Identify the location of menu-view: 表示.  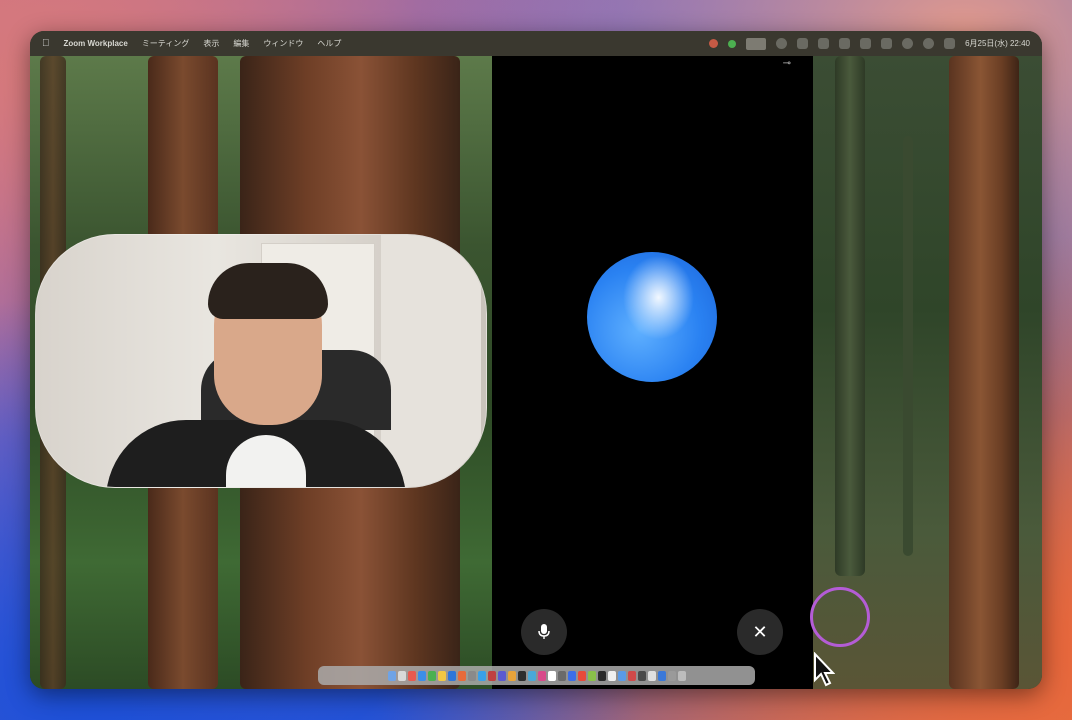
(211, 43).